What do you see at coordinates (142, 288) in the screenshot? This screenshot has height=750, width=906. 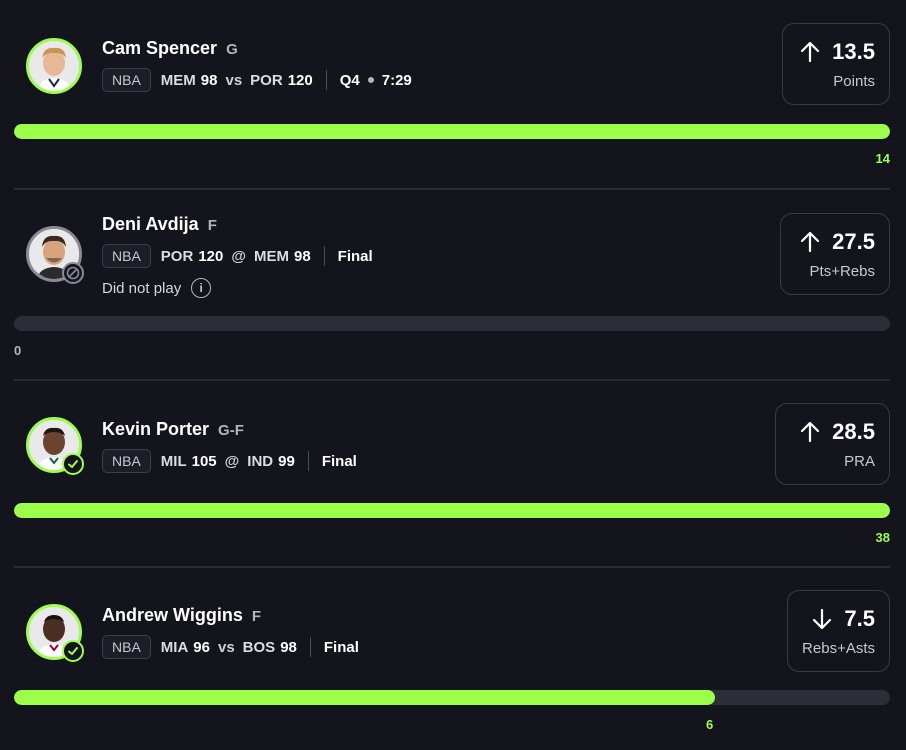 I see `did-not-play-label: Did not play` at bounding box center [142, 288].